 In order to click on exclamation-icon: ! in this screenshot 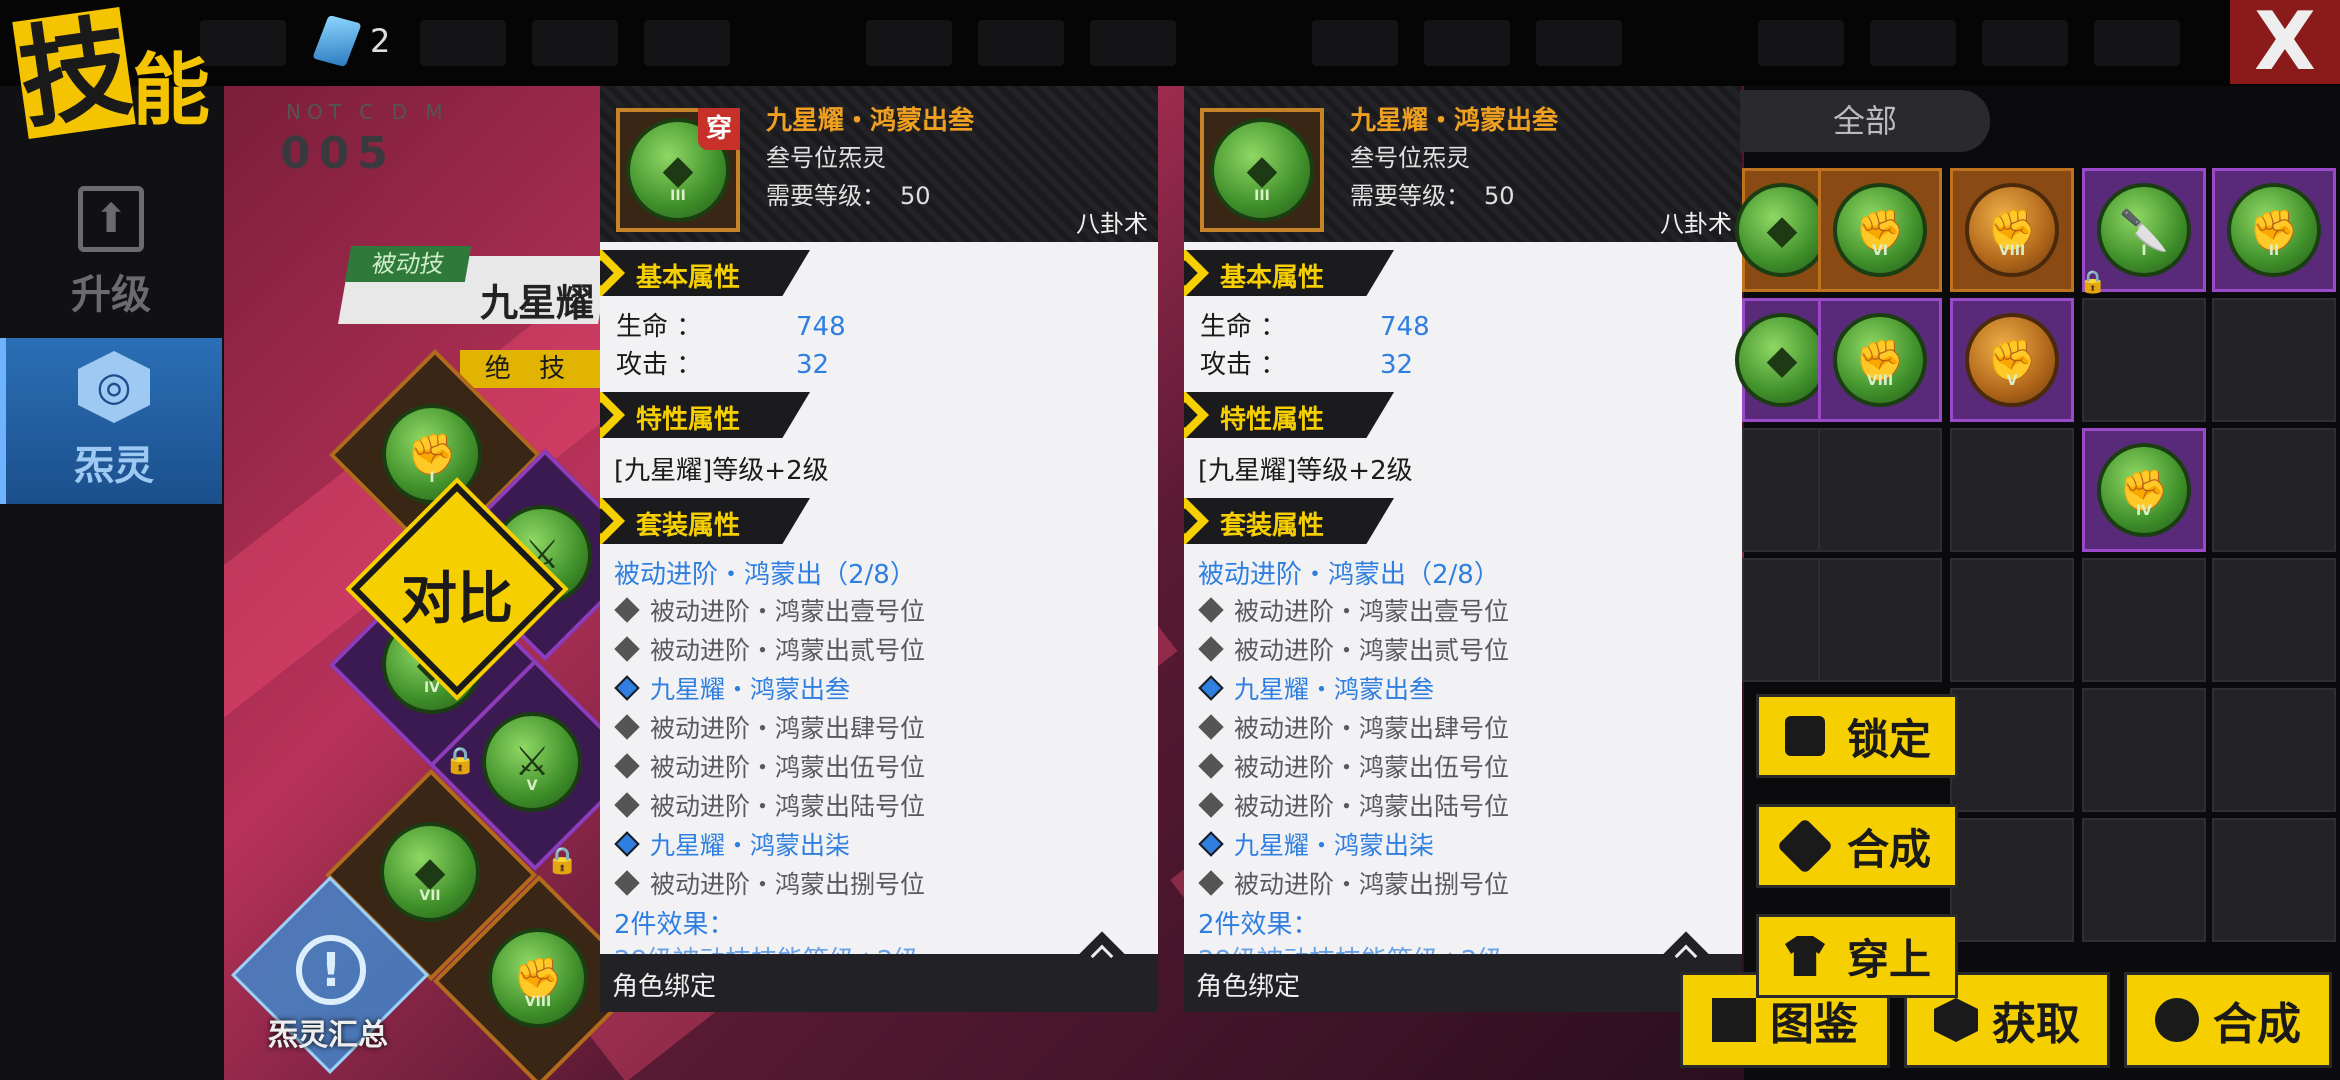, I will do `click(331, 970)`.